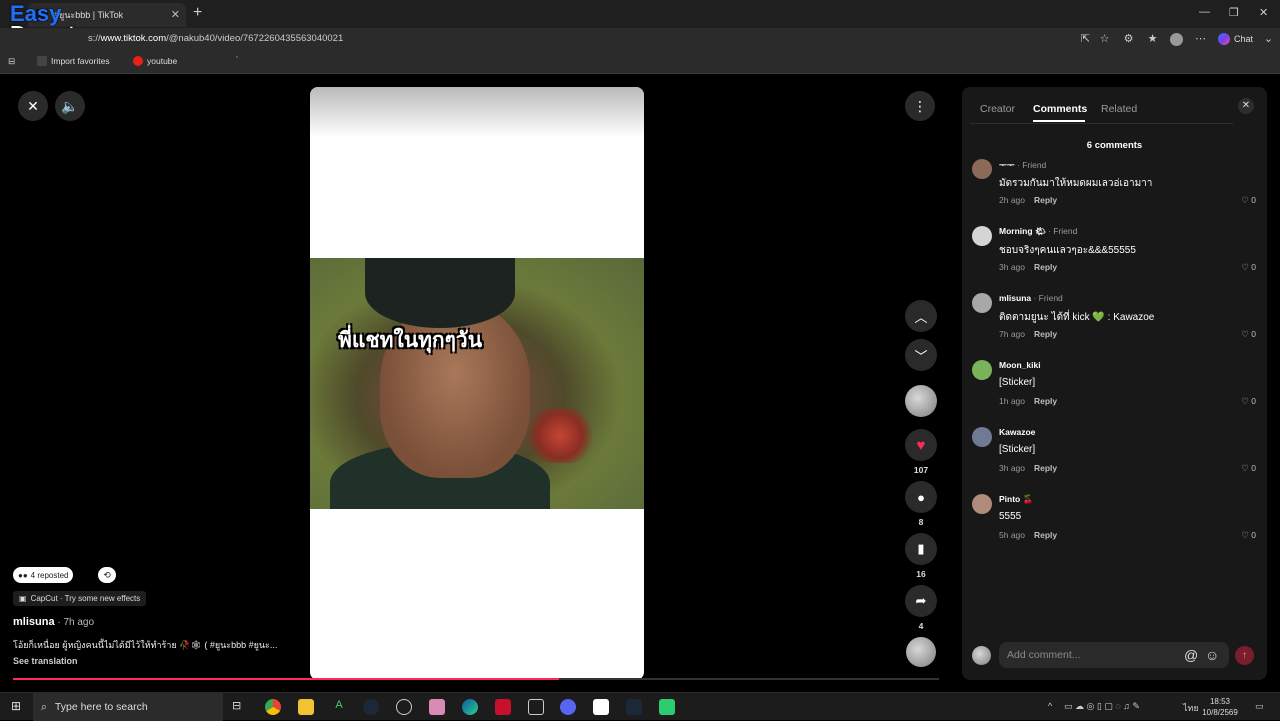 The width and height of the screenshot is (1280, 721). What do you see at coordinates (1200, 39) in the screenshot?
I see `more-menu-icon: ⋯` at bounding box center [1200, 39].